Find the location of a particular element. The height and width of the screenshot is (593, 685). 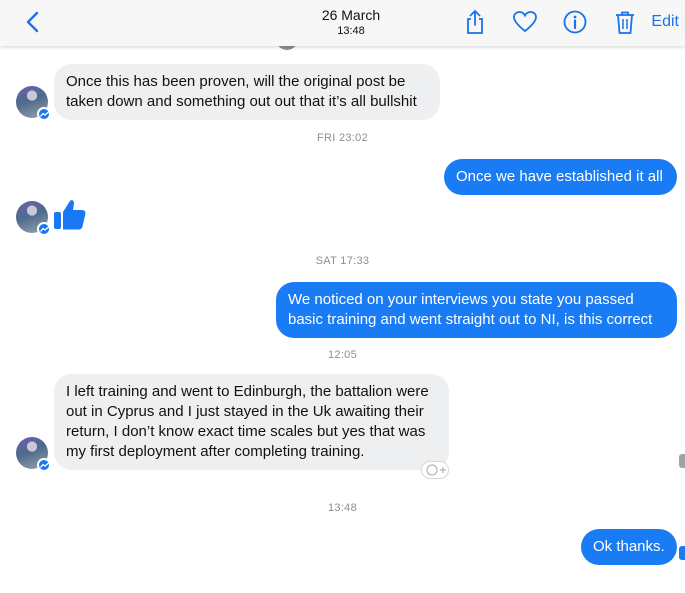

thumbs-up-icon is located at coordinates (70, 215).